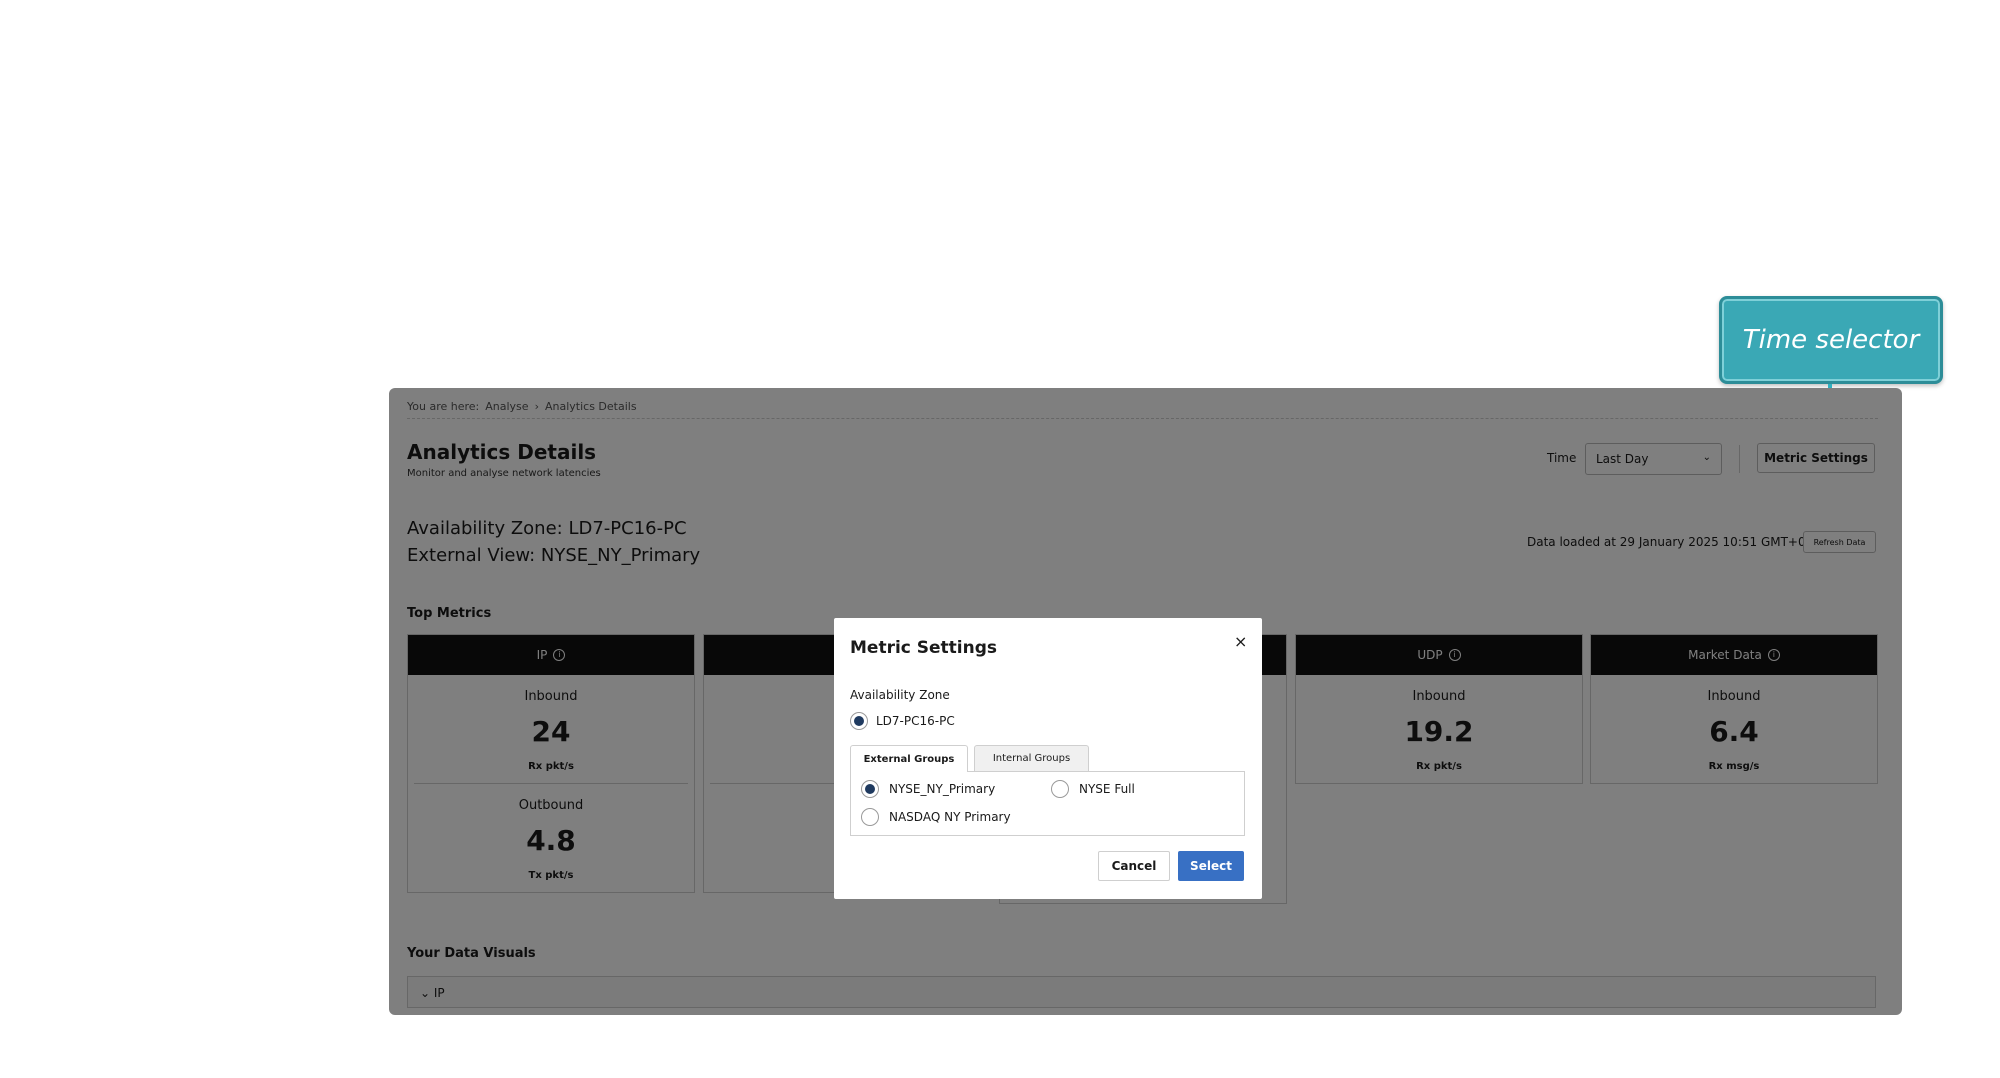  Describe the element at coordinates (942, 789) in the screenshot. I see `group-option-label: NYSE_NY_Primary` at that location.